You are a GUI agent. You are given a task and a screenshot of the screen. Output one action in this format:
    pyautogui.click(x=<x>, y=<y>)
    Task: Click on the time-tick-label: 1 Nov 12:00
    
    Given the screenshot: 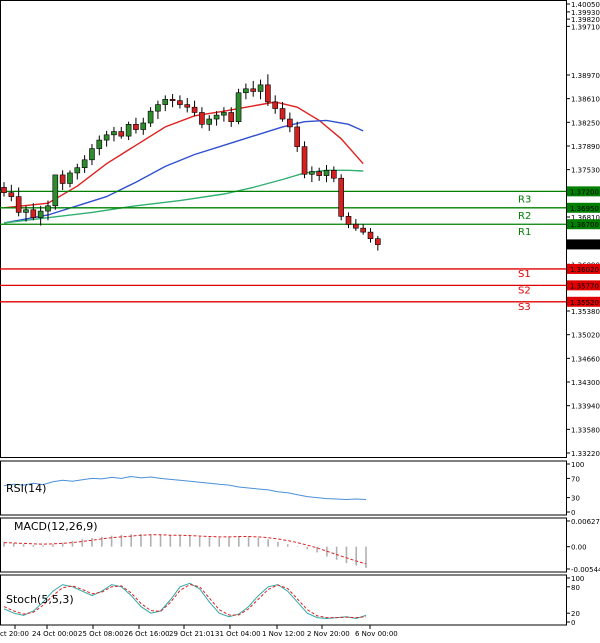 What is the action you would take?
    pyautogui.click(x=283, y=634)
    